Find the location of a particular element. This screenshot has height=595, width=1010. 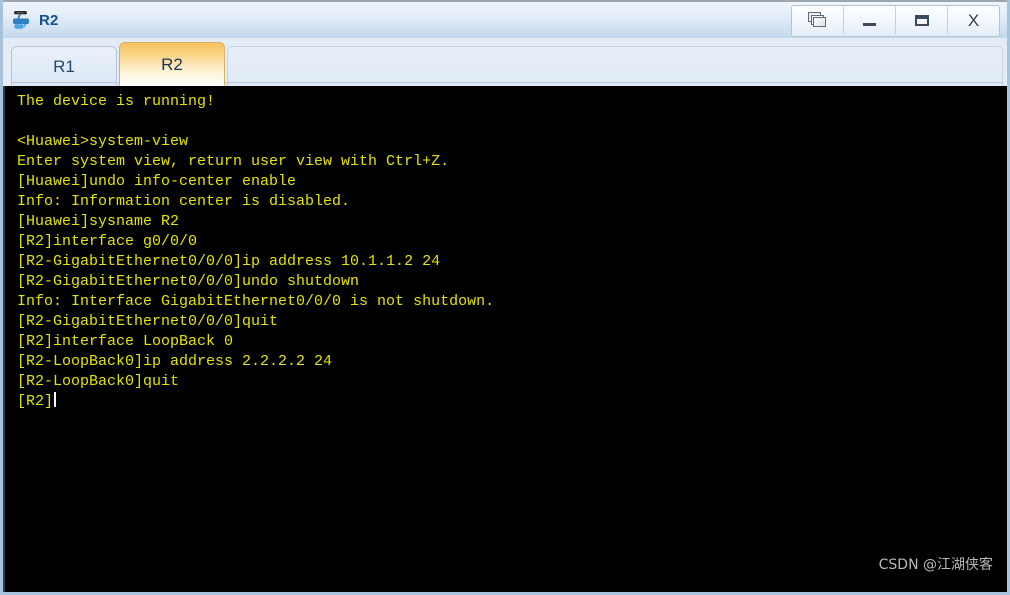

tab-bar: R1 R2 is located at coordinates (505, 62).